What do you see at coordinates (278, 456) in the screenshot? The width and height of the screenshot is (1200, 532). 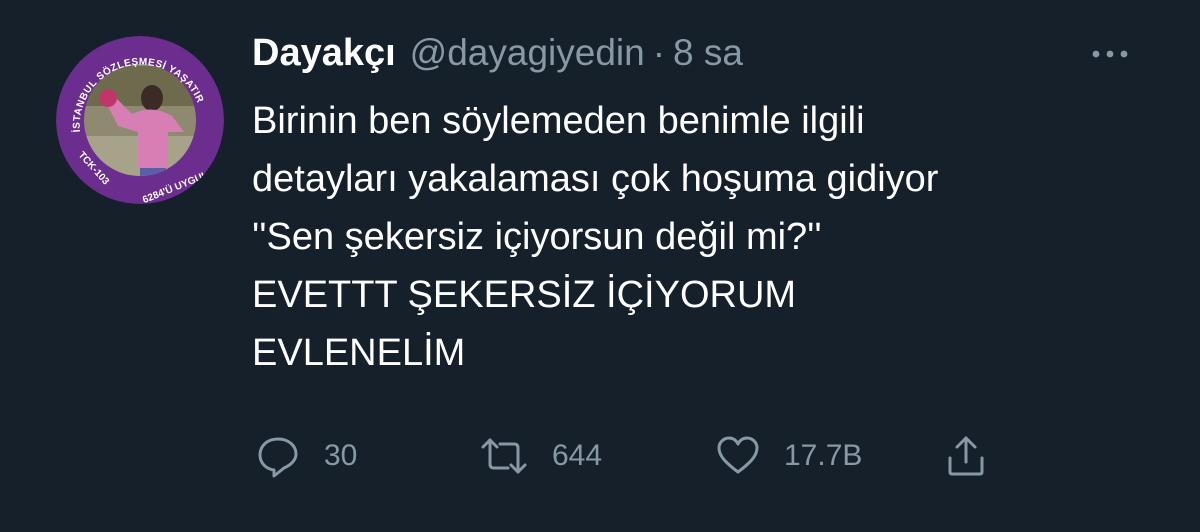 I see `reply-icon` at bounding box center [278, 456].